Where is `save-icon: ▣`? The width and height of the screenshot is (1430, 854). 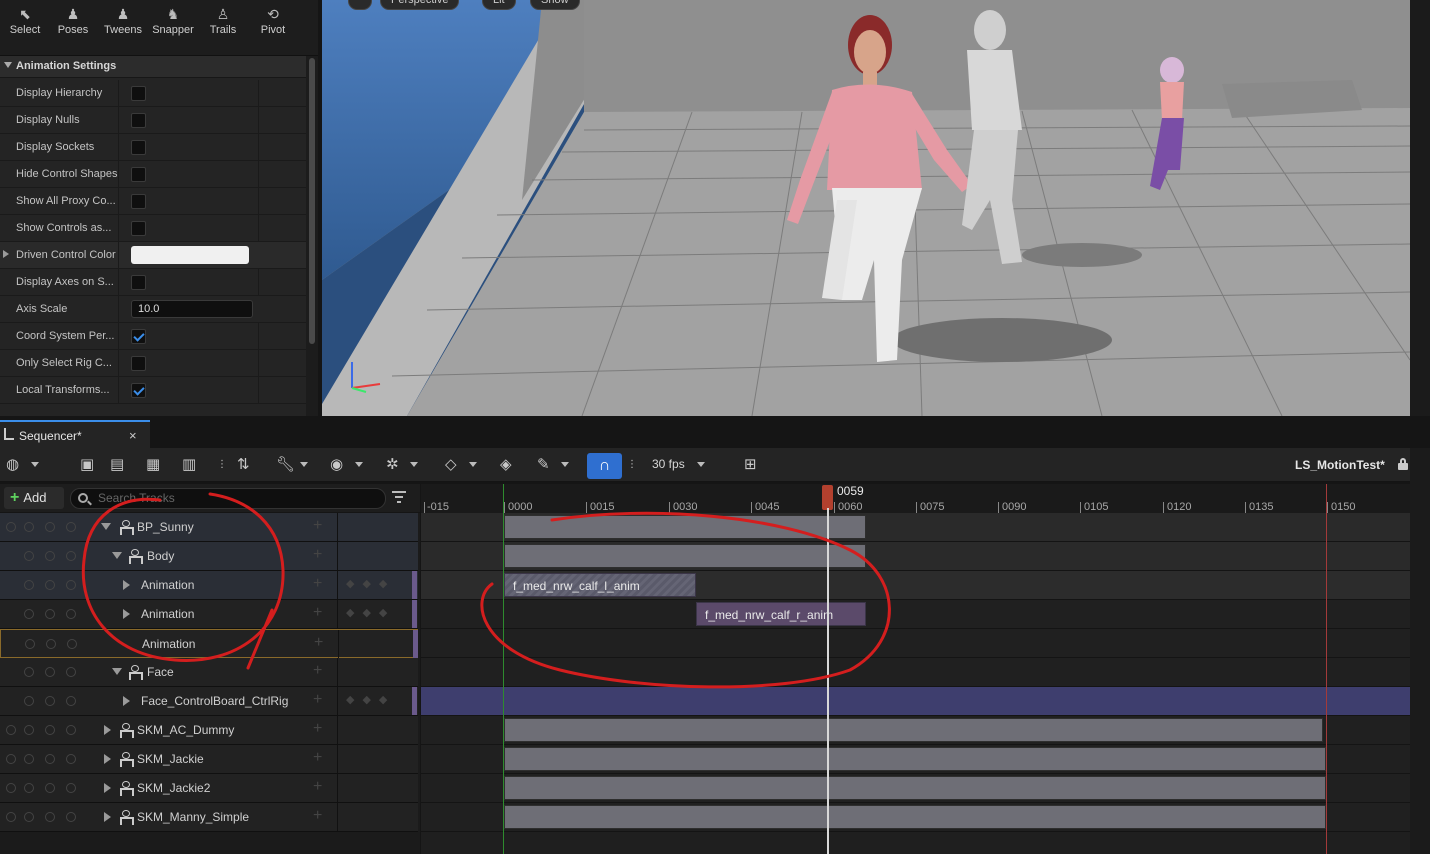 save-icon: ▣ is located at coordinates (87, 465).